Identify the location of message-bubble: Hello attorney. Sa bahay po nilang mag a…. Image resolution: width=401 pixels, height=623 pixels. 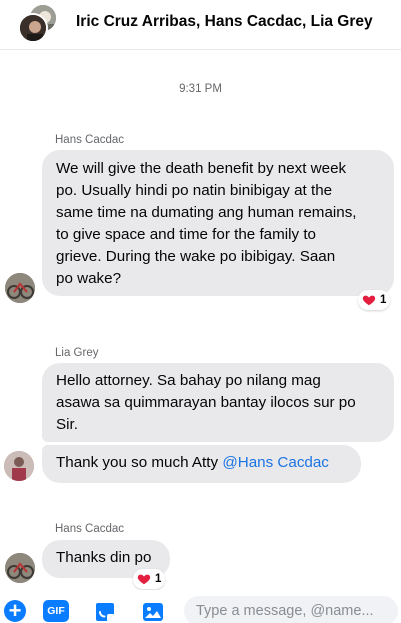
(218, 402).